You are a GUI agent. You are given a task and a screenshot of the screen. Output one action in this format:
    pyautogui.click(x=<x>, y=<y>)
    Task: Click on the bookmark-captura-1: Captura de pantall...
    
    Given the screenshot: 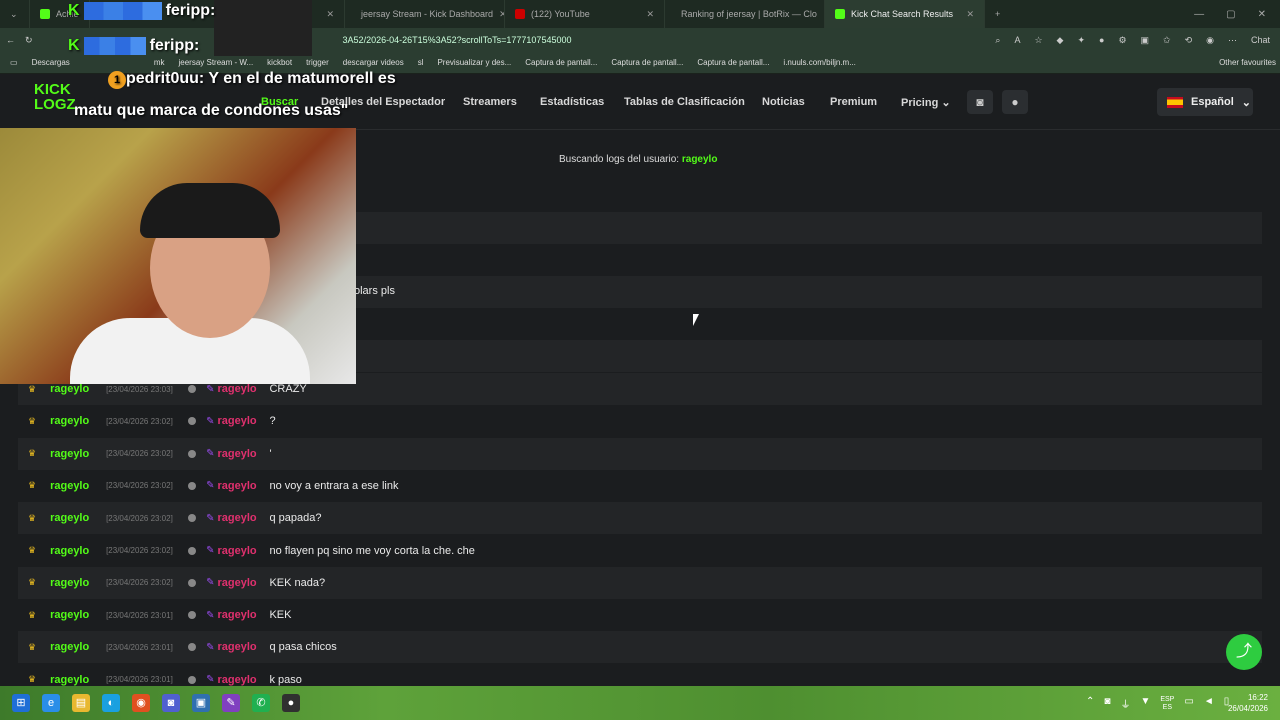 What is the action you would take?
    pyautogui.click(x=561, y=62)
    